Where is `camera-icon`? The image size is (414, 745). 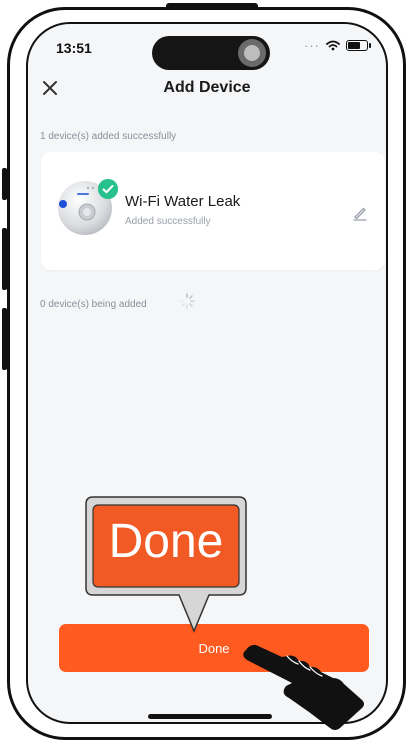
camera-icon is located at coordinates (252, 53).